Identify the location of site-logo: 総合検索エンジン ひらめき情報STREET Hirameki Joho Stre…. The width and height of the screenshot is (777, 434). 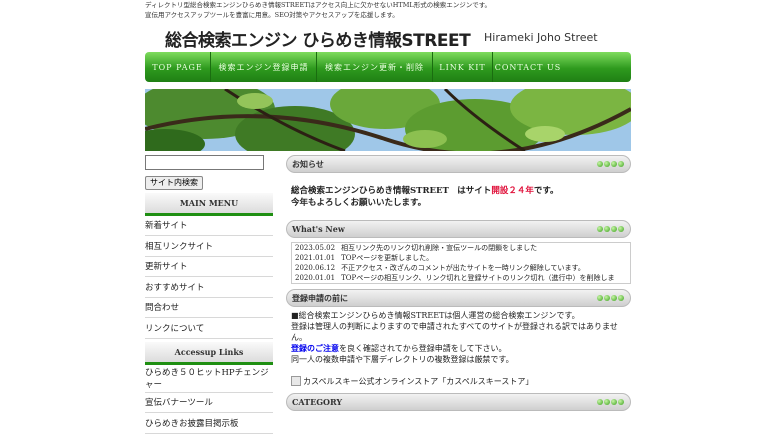
(405, 38).